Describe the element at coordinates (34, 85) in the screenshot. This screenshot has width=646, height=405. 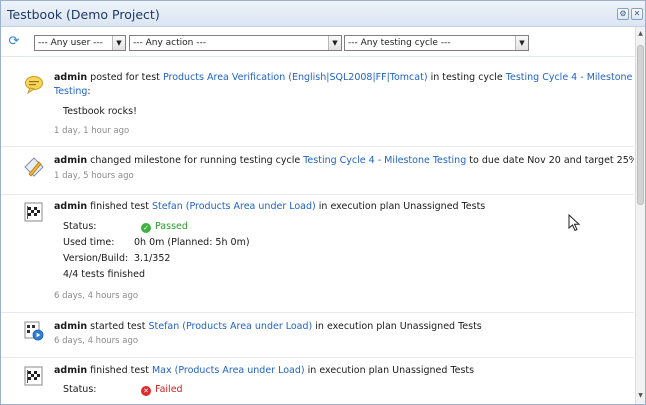
I see `comment-icon` at that location.